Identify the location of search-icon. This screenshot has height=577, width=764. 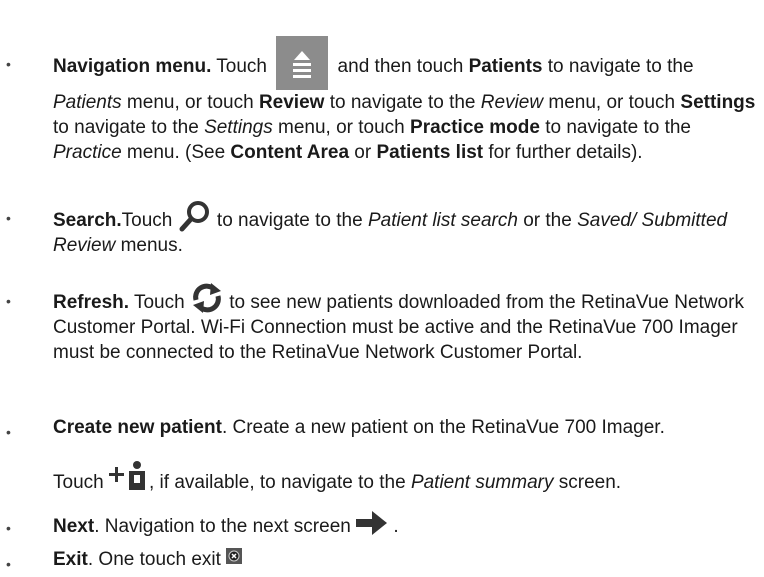
(194, 216).